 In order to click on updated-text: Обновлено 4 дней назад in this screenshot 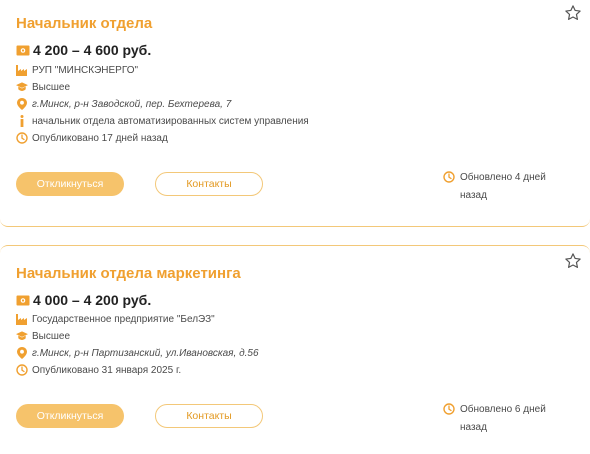, I will do `click(510, 187)`.